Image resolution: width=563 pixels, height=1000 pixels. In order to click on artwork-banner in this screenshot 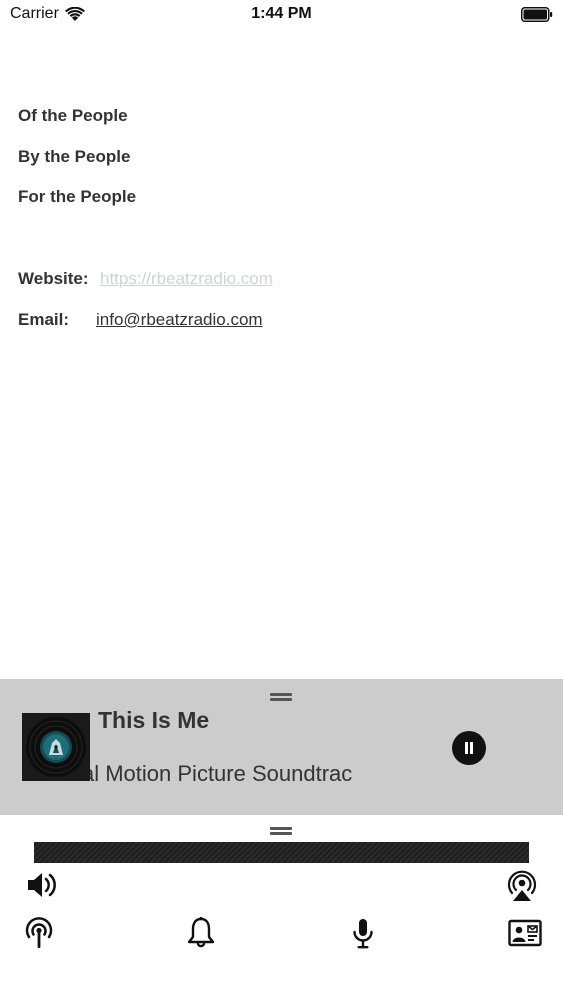, I will do `click(281, 852)`.